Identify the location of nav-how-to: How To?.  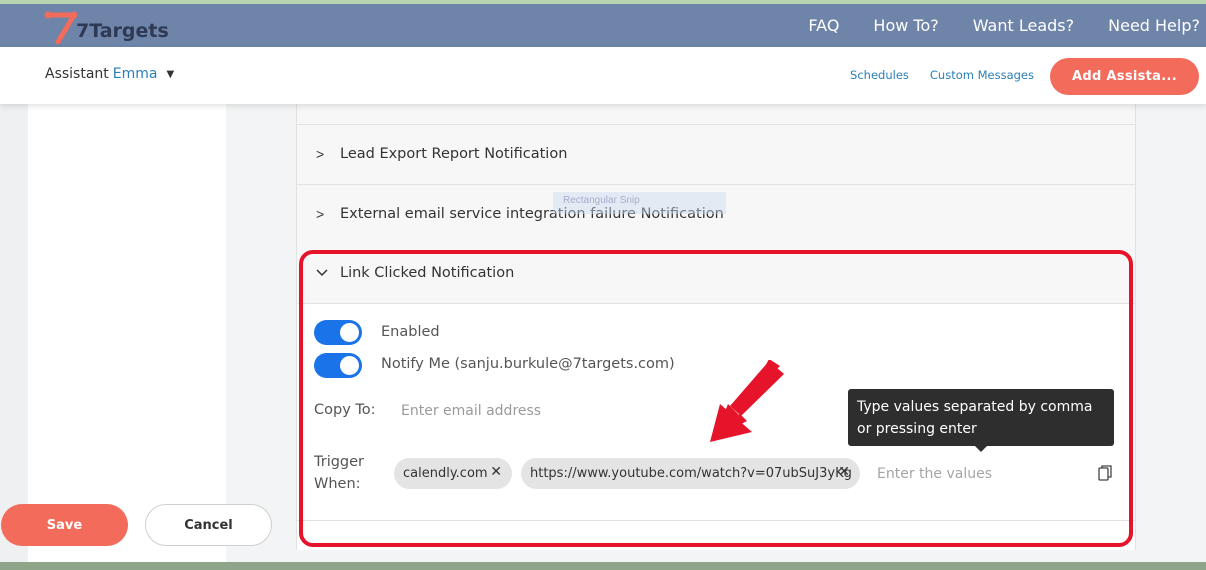
(905, 25).